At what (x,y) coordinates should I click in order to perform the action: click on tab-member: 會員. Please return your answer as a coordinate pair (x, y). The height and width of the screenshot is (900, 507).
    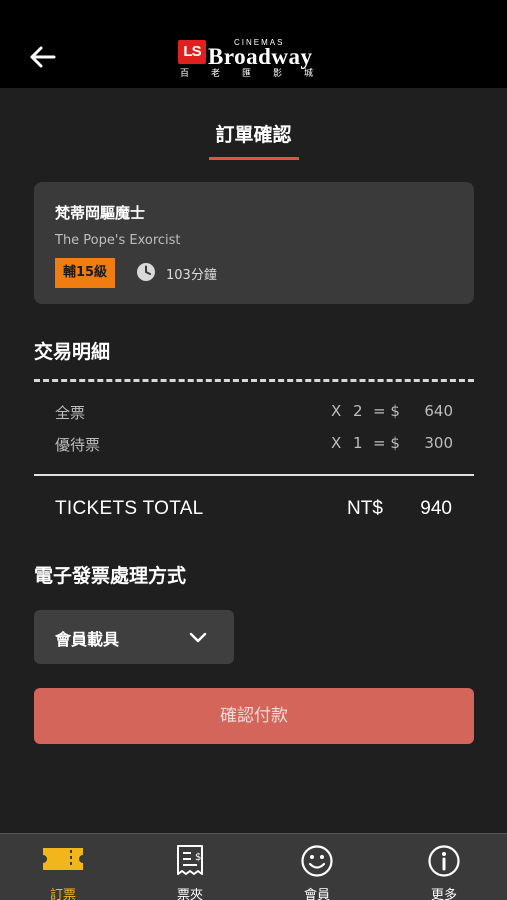
    Looking at the image, I should click on (317, 867).